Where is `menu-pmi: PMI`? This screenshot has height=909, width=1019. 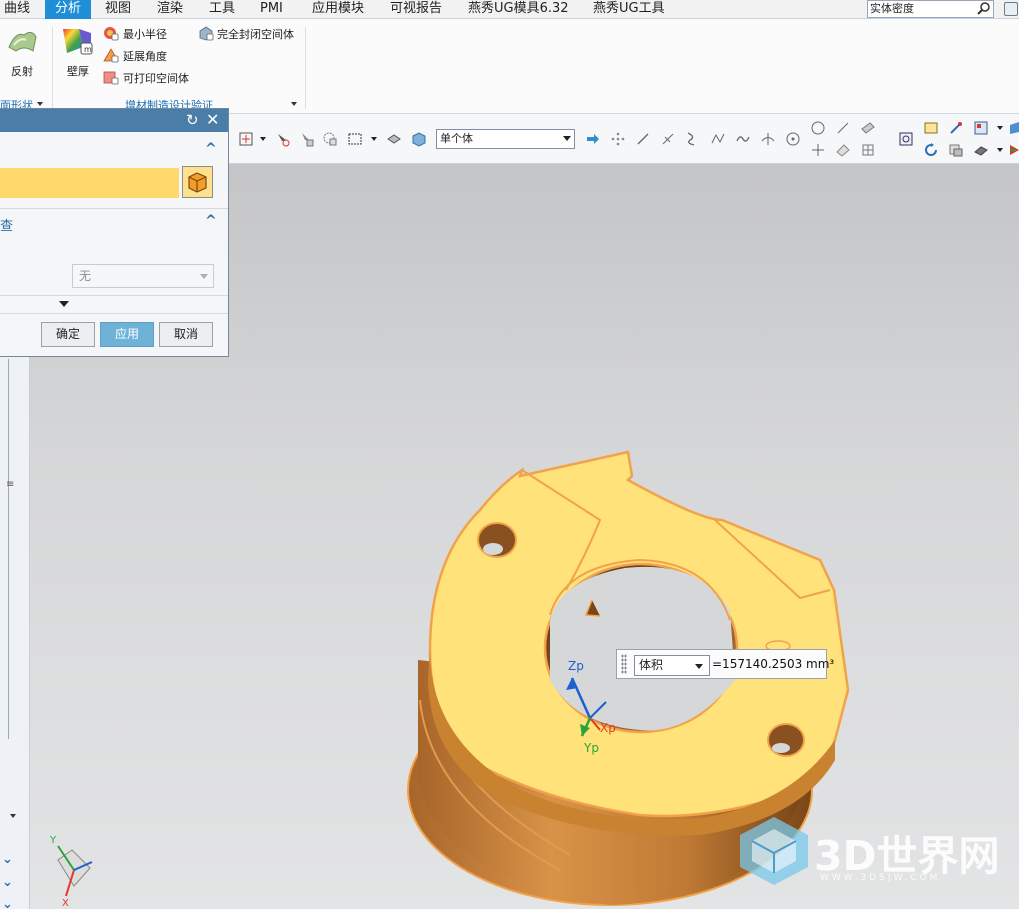 menu-pmi: PMI is located at coordinates (271, 9).